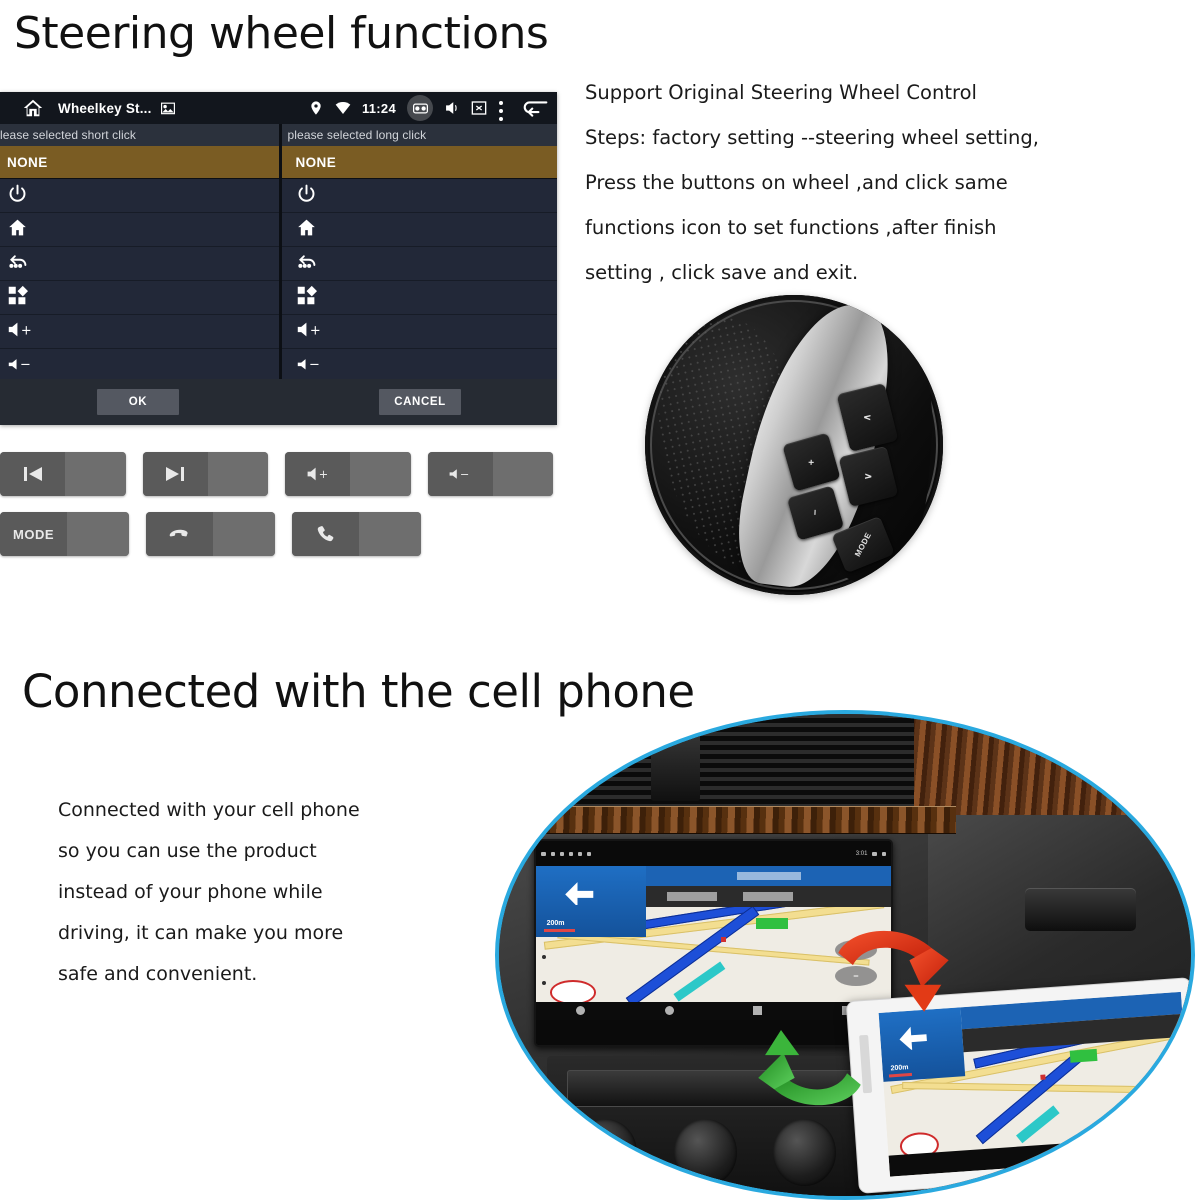 The width and height of the screenshot is (1200, 1200). Describe the element at coordinates (138, 402) in the screenshot. I see `ok-button: OK` at that location.